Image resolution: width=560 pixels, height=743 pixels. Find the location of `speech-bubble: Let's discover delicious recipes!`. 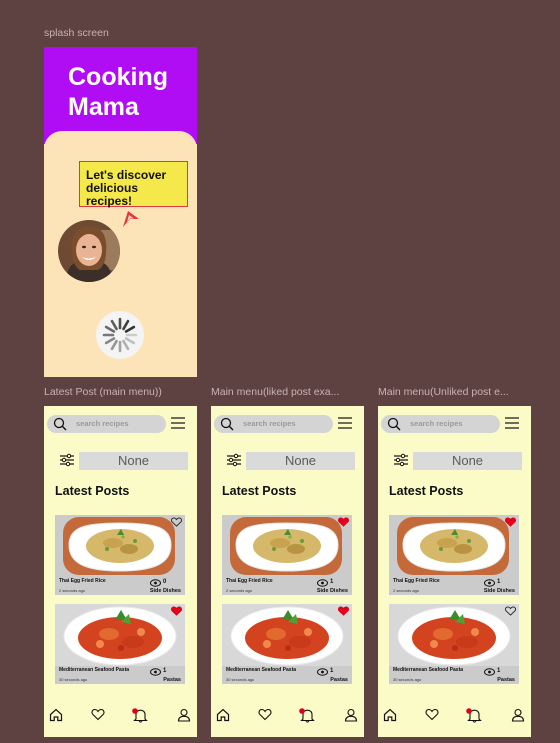

speech-bubble: Let's discover delicious recipes! is located at coordinates (133, 184).